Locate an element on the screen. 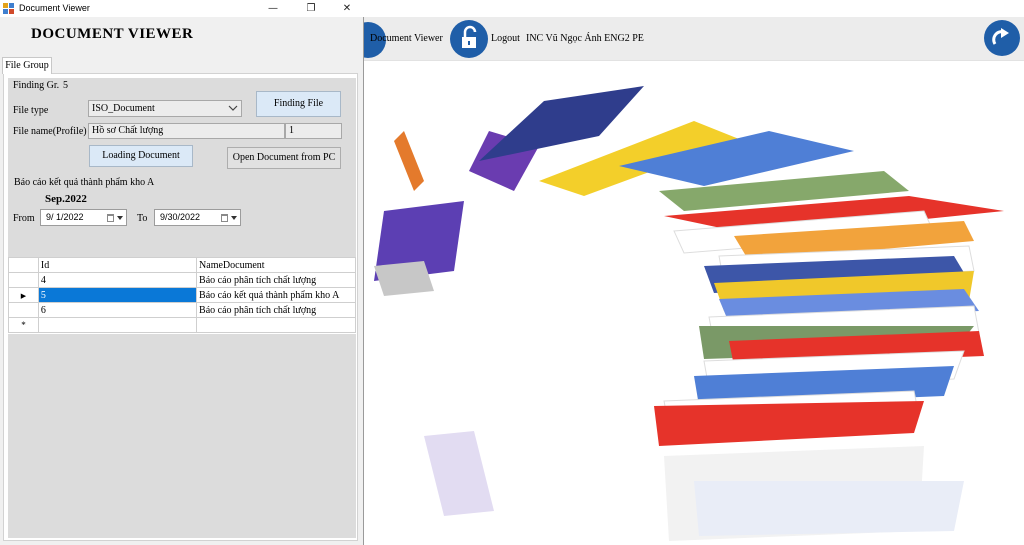 This screenshot has height=545, width=1024. finding-file-button: Finding File is located at coordinates (298, 104).